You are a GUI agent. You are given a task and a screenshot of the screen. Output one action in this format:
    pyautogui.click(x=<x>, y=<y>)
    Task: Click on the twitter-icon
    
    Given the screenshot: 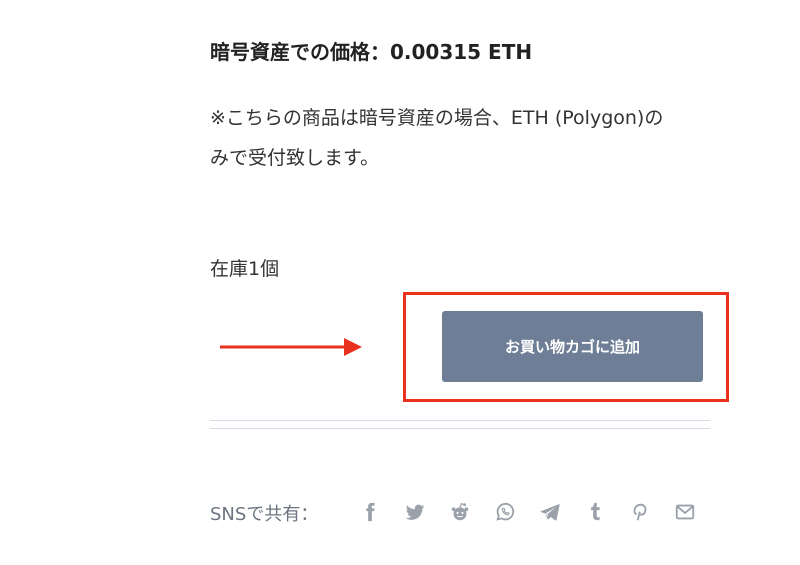 What is the action you would take?
    pyautogui.click(x=415, y=512)
    